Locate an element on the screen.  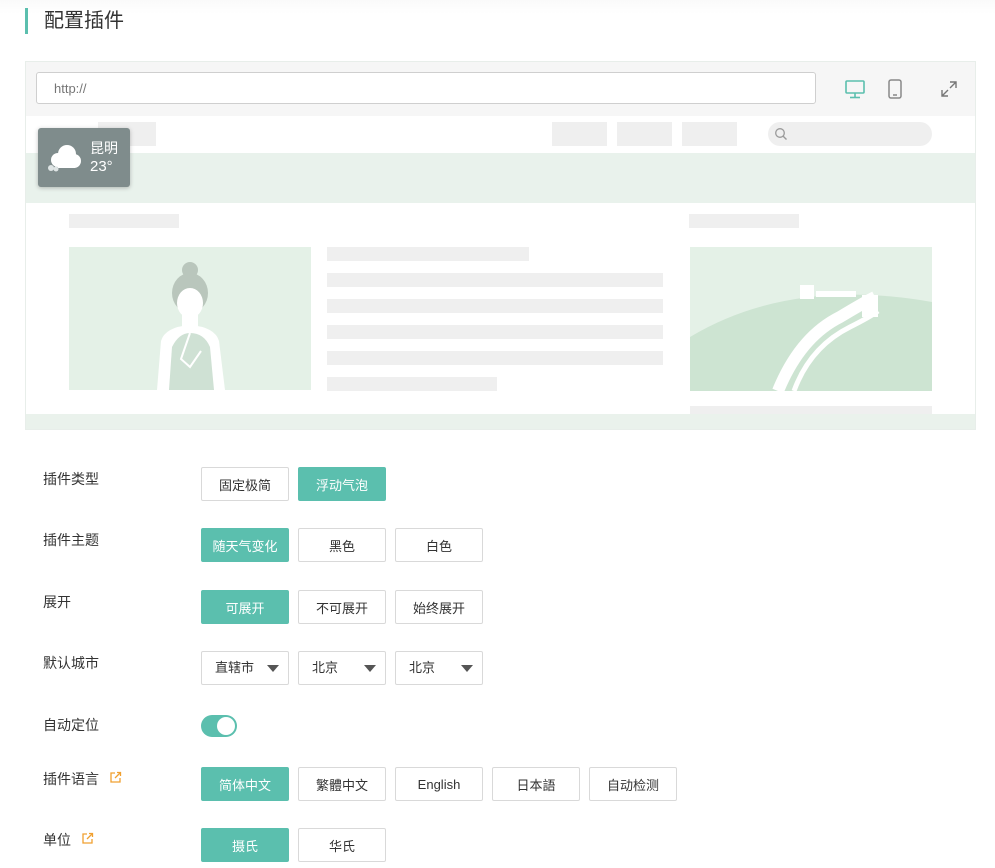
unit-label-wrap: 单位 is located at coordinates (68, 840).